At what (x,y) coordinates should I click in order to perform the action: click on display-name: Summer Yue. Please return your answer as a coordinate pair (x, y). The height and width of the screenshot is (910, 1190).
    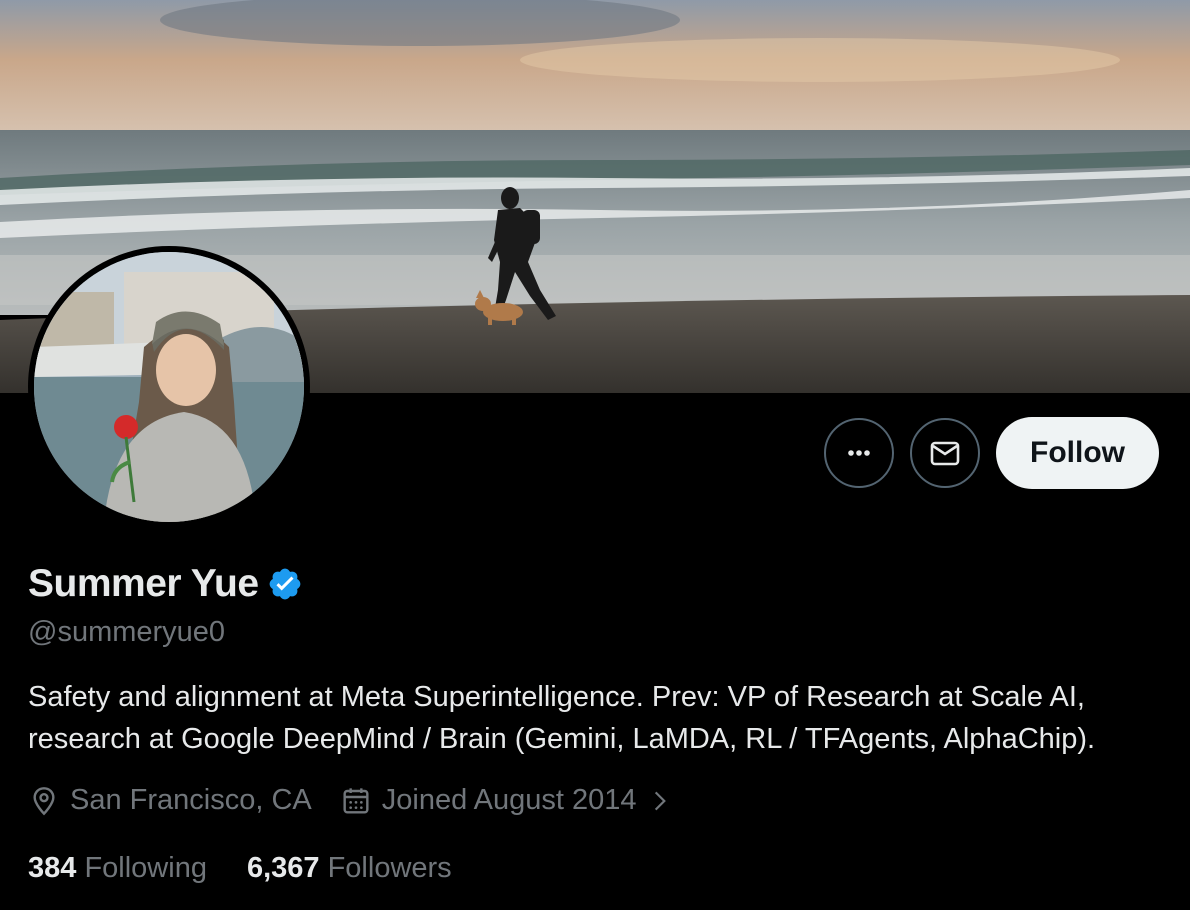
    Looking at the image, I should click on (143, 583).